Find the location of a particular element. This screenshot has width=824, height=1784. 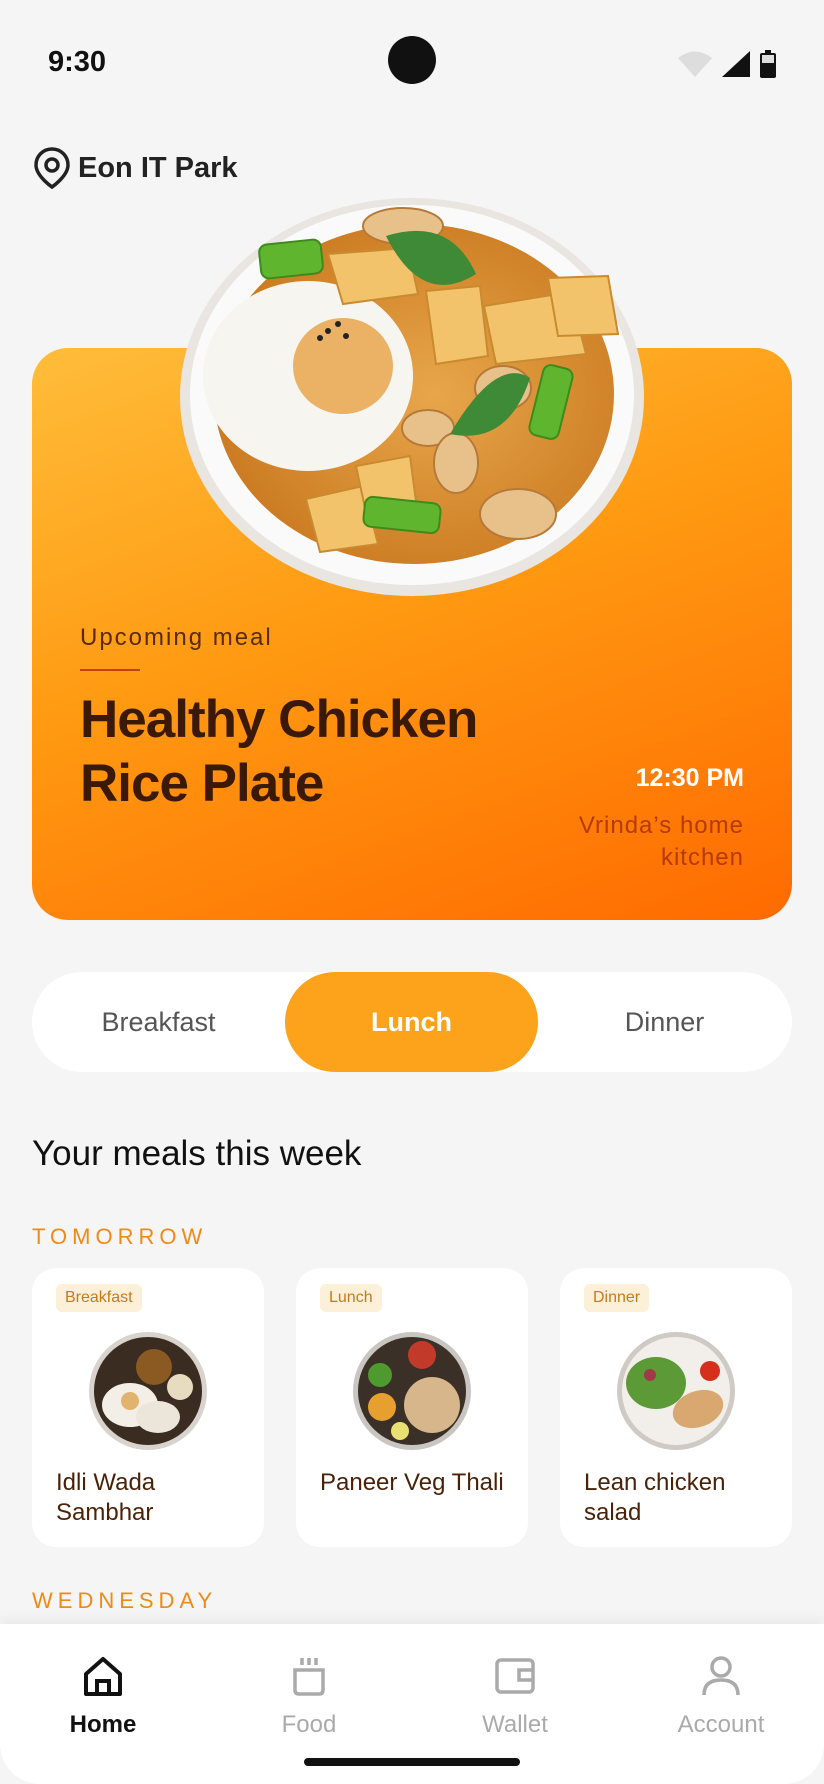

hero-subtitle: Upcoming meal is located at coordinates (176, 637).